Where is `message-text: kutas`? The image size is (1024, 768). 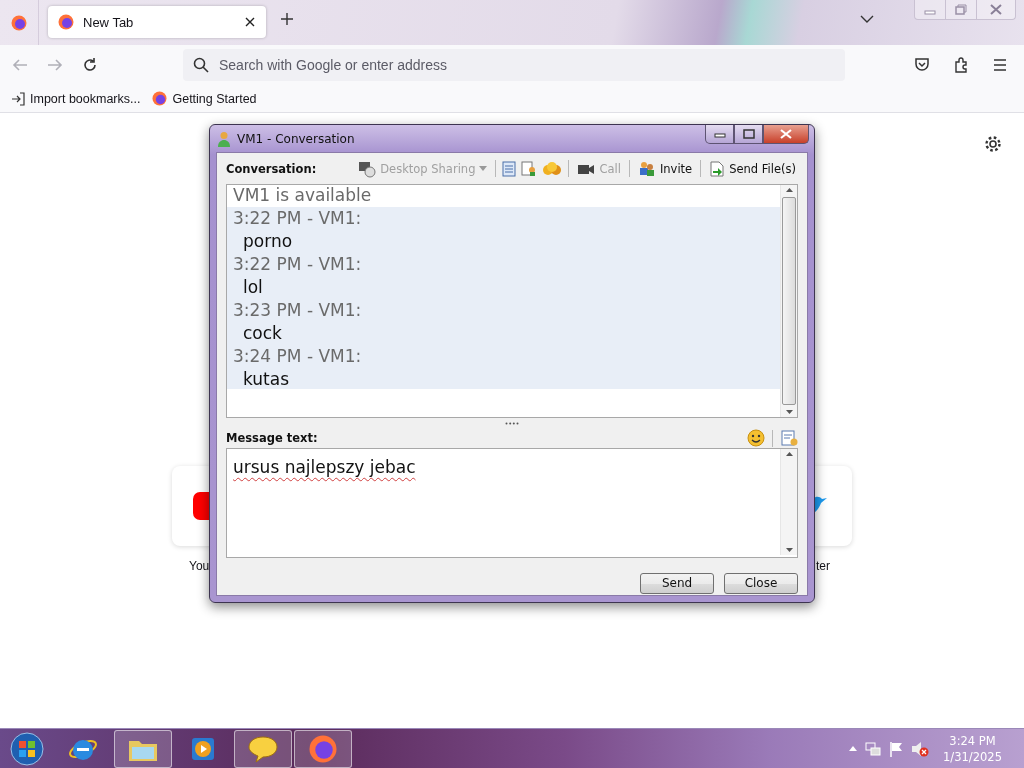 message-text: kutas is located at coordinates (266, 379).